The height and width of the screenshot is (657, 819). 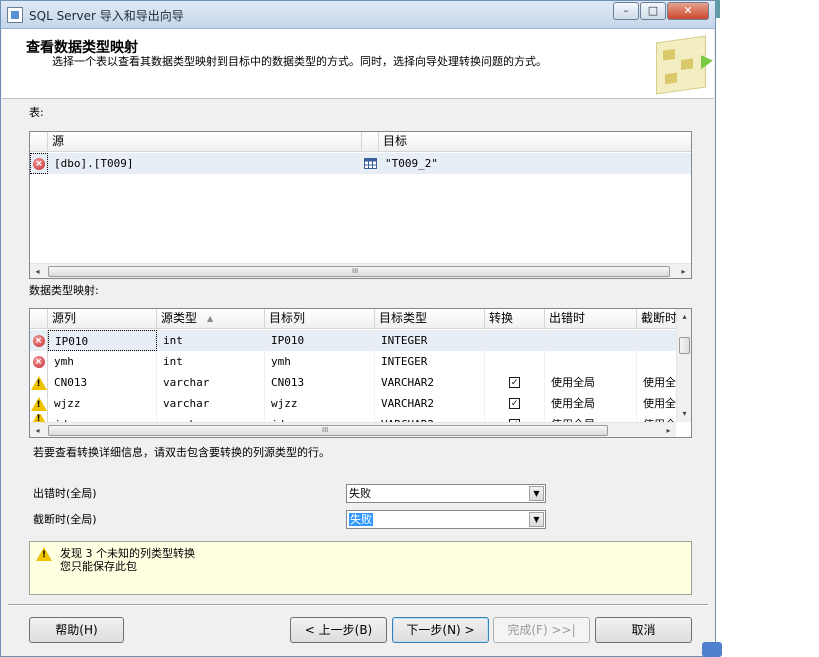 What do you see at coordinates (684, 316) in the screenshot?
I see `scroll-up-arrow-icon: ▴` at bounding box center [684, 316].